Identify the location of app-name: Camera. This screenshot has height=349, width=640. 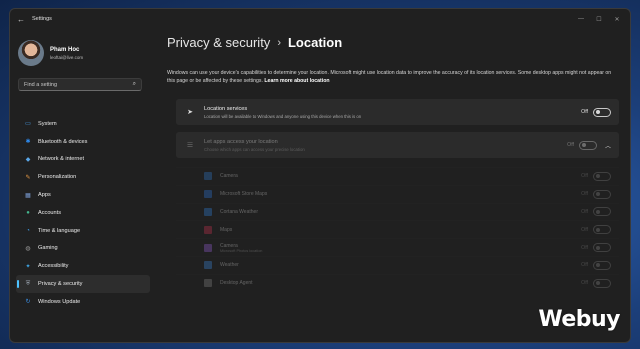
(229, 176).